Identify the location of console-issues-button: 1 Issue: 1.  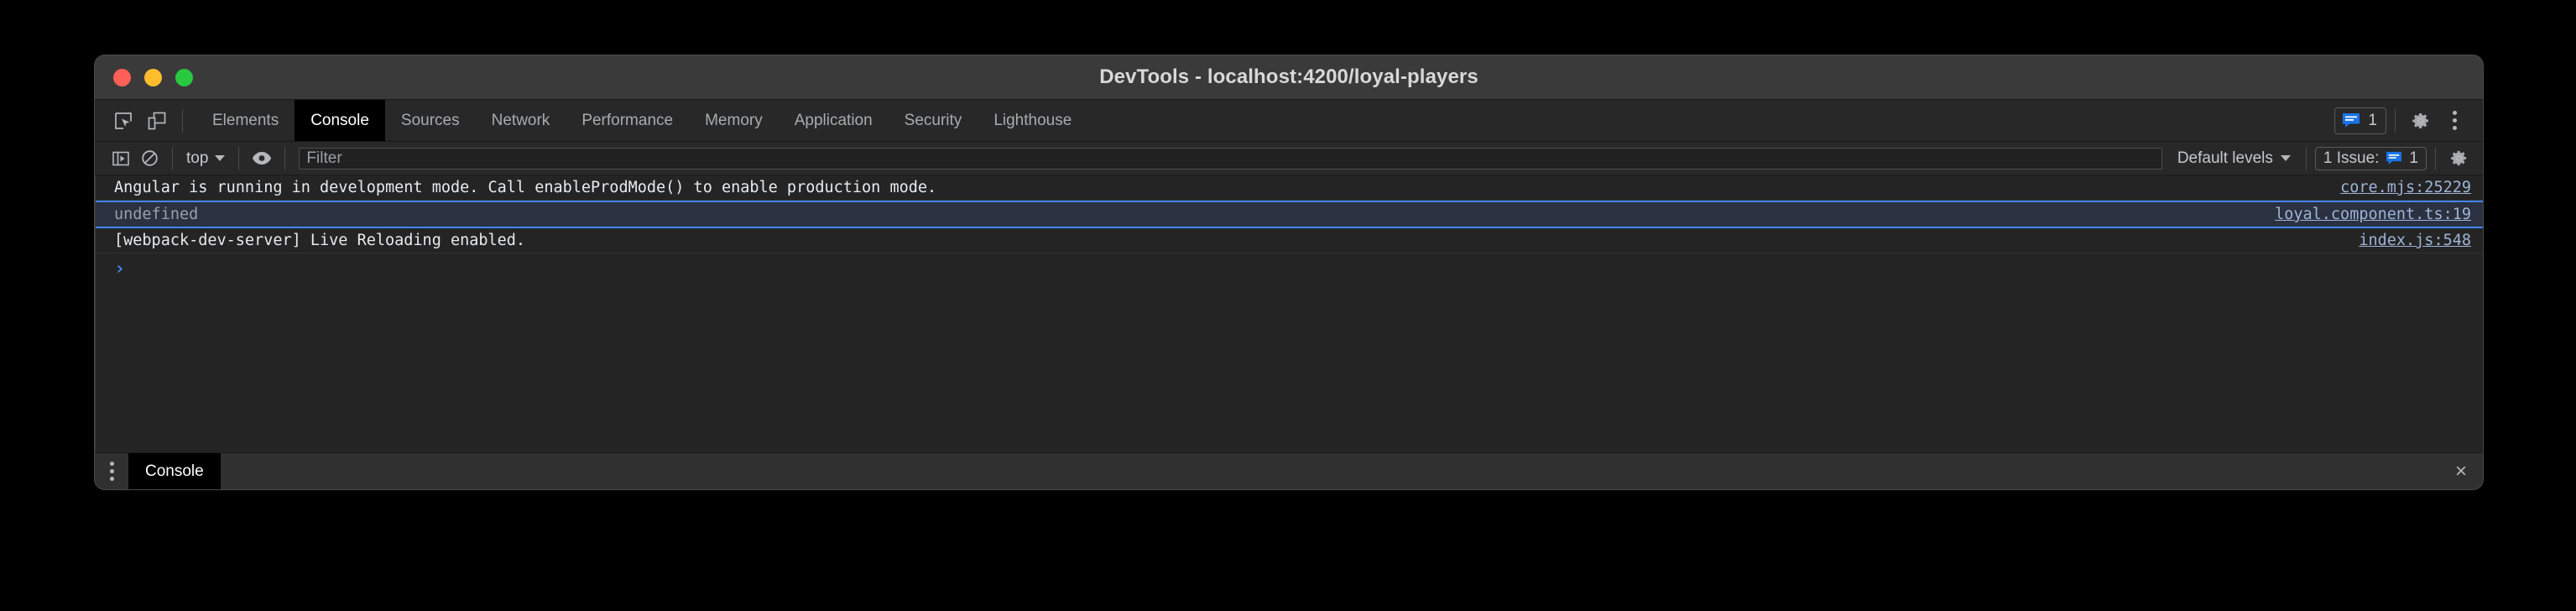
(2370, 158).